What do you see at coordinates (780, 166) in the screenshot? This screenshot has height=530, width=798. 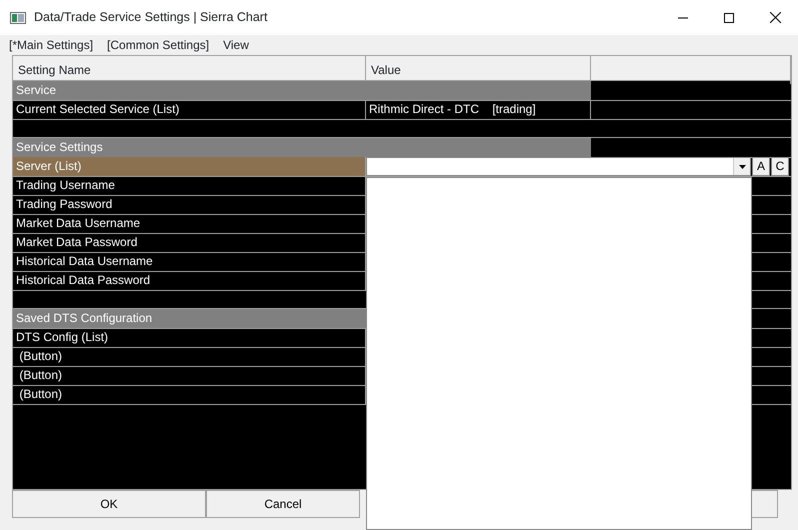 I see `side-button: C` at bounding box center [780, 166].